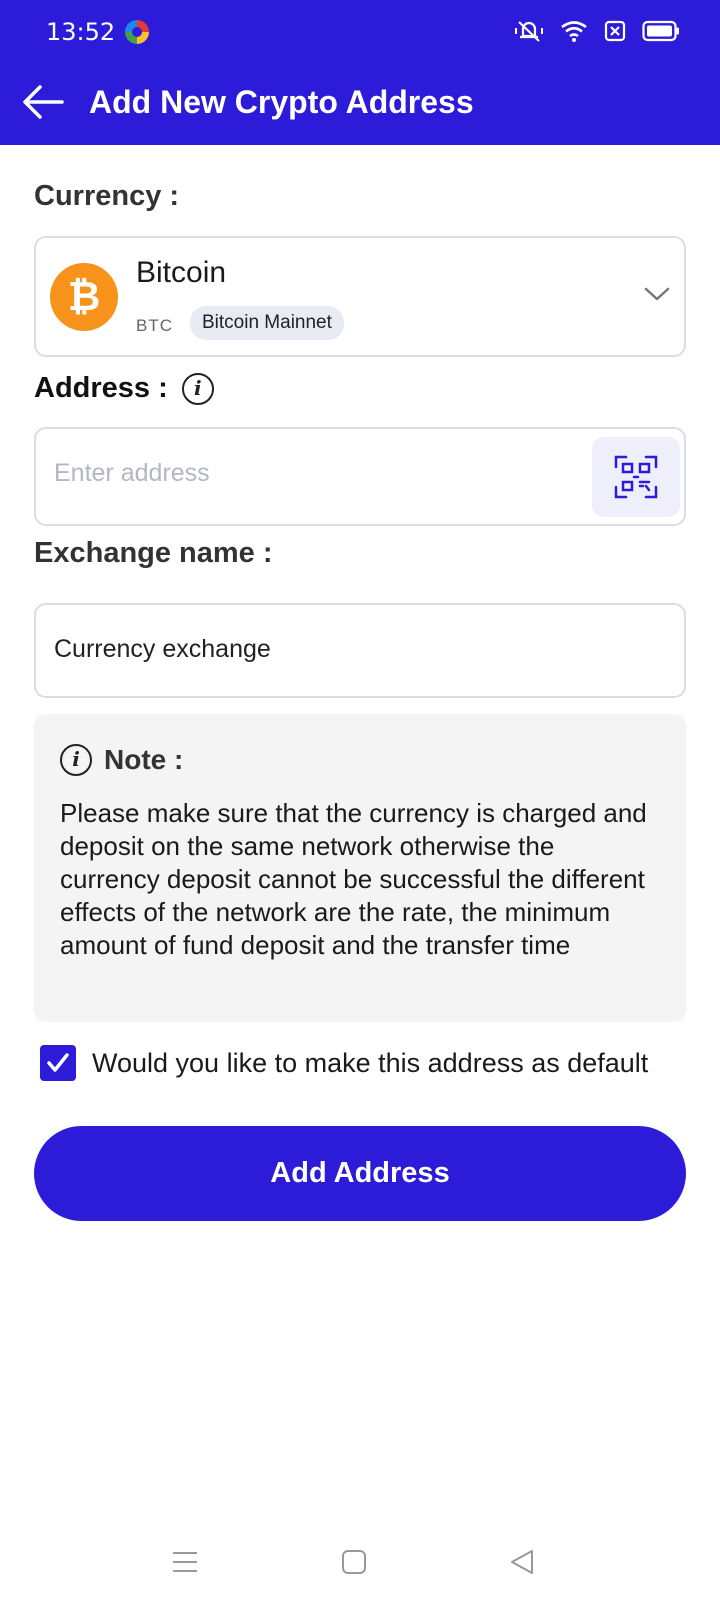 The height and width of the screenshot is (1600, 720). I want to click on currency-select: ₿ Bitcoin BTC Bitcoin Mainnet, so click(360, 296).